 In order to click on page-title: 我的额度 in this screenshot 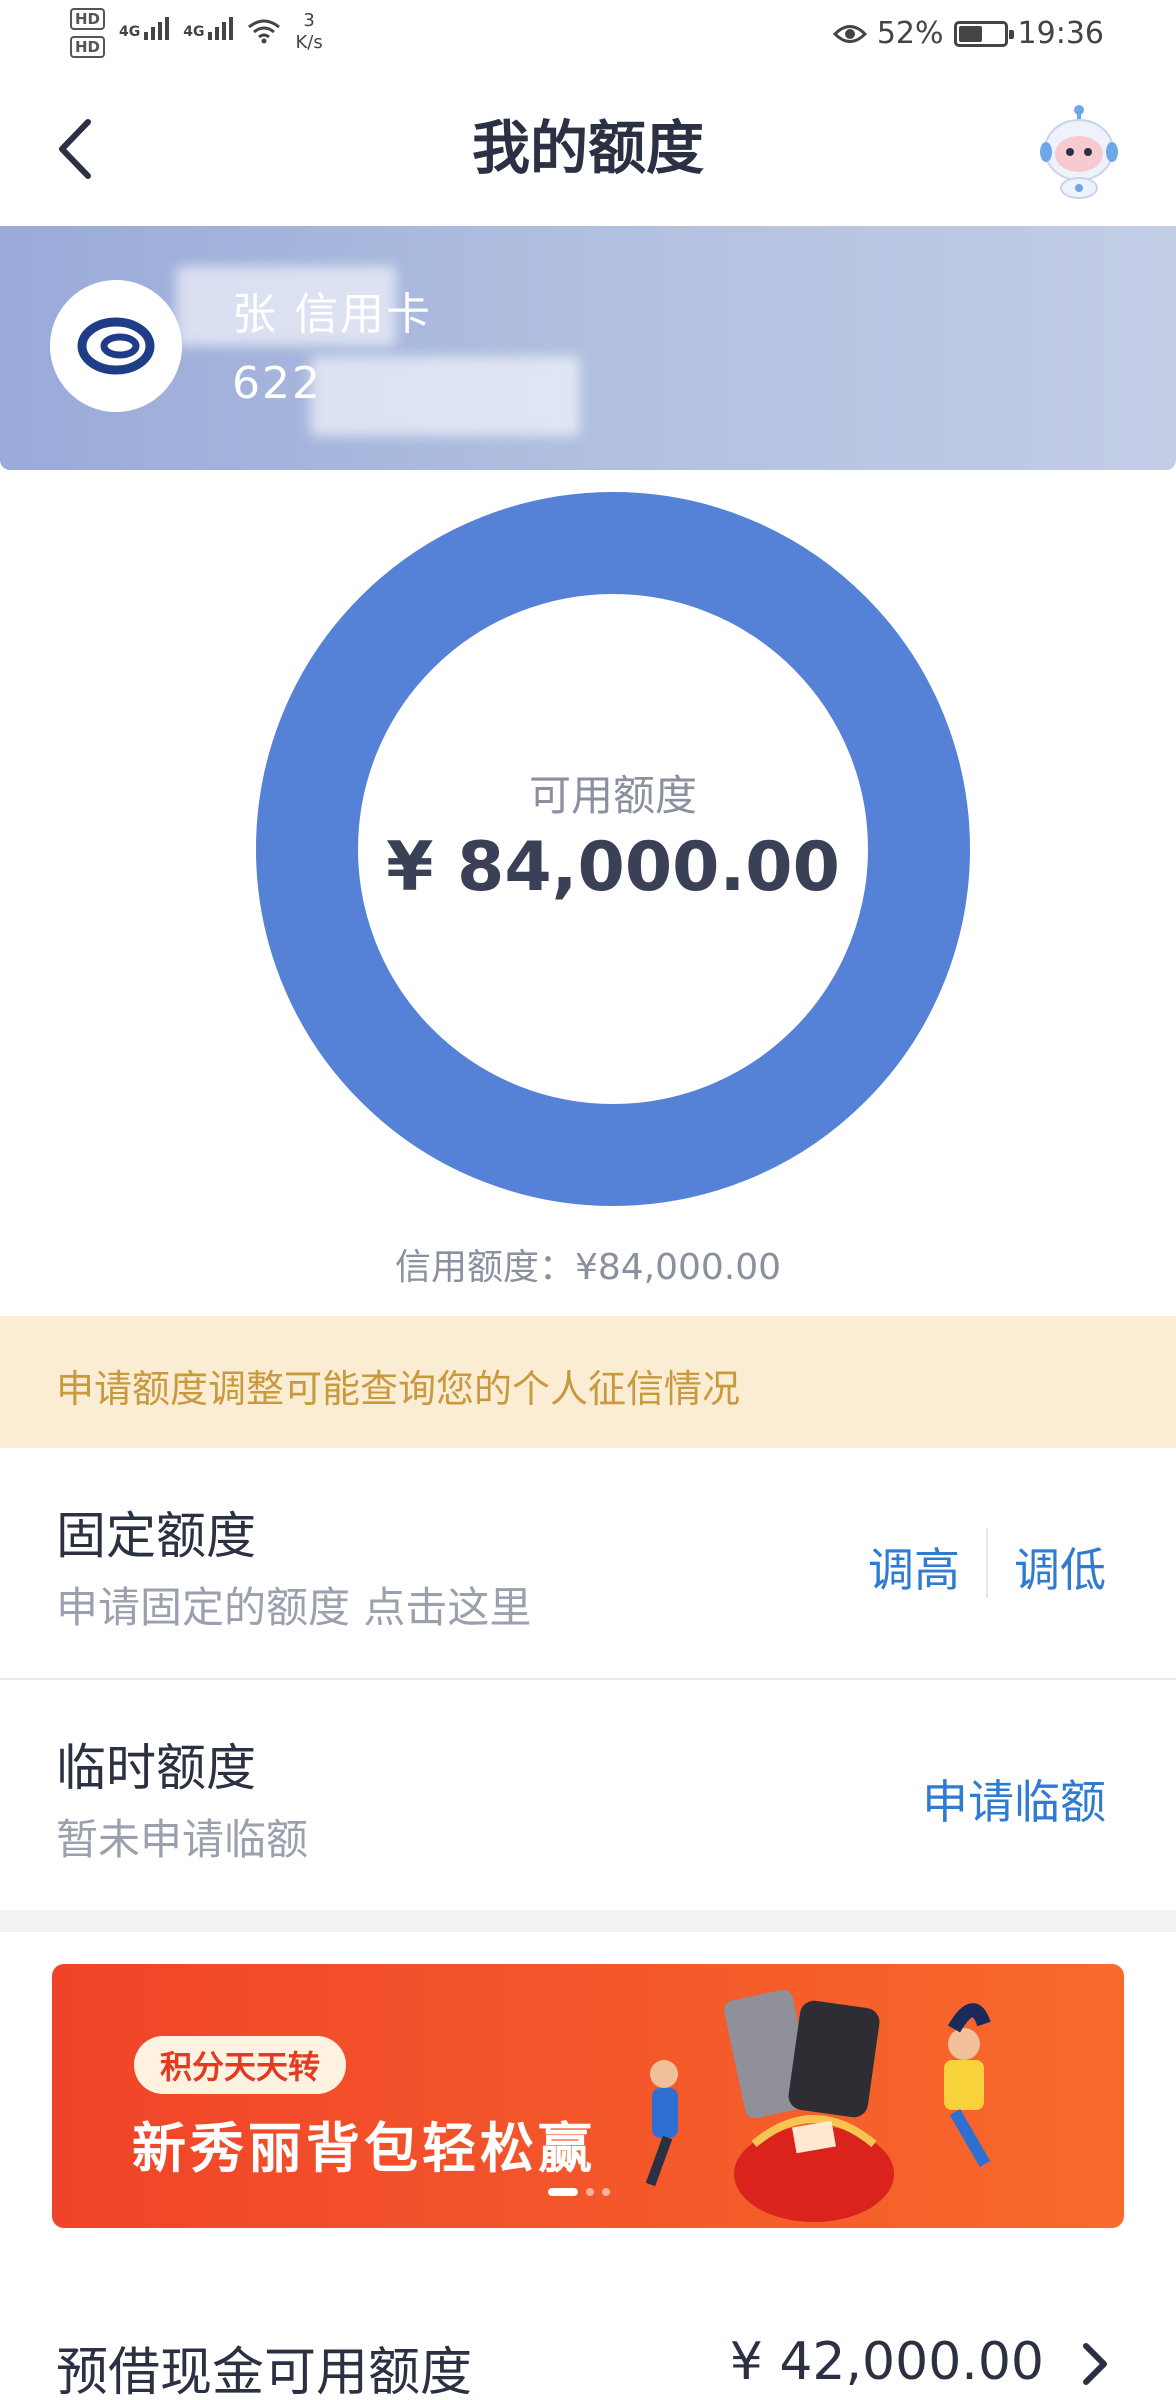, I will do `click(587, 148)`.